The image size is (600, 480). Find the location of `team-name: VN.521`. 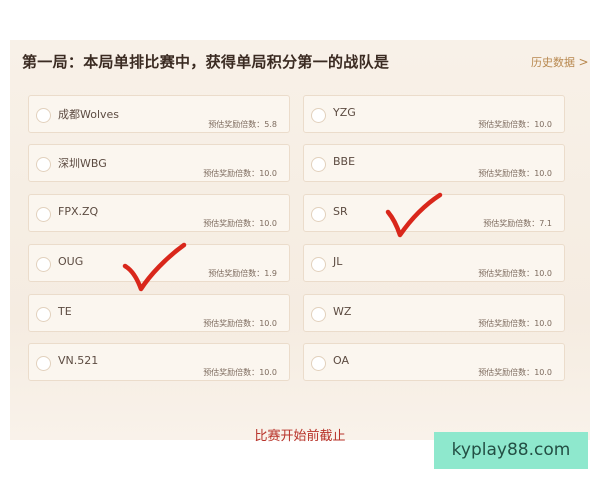

team-name: VN.521 is located at coordinates (78, 360).